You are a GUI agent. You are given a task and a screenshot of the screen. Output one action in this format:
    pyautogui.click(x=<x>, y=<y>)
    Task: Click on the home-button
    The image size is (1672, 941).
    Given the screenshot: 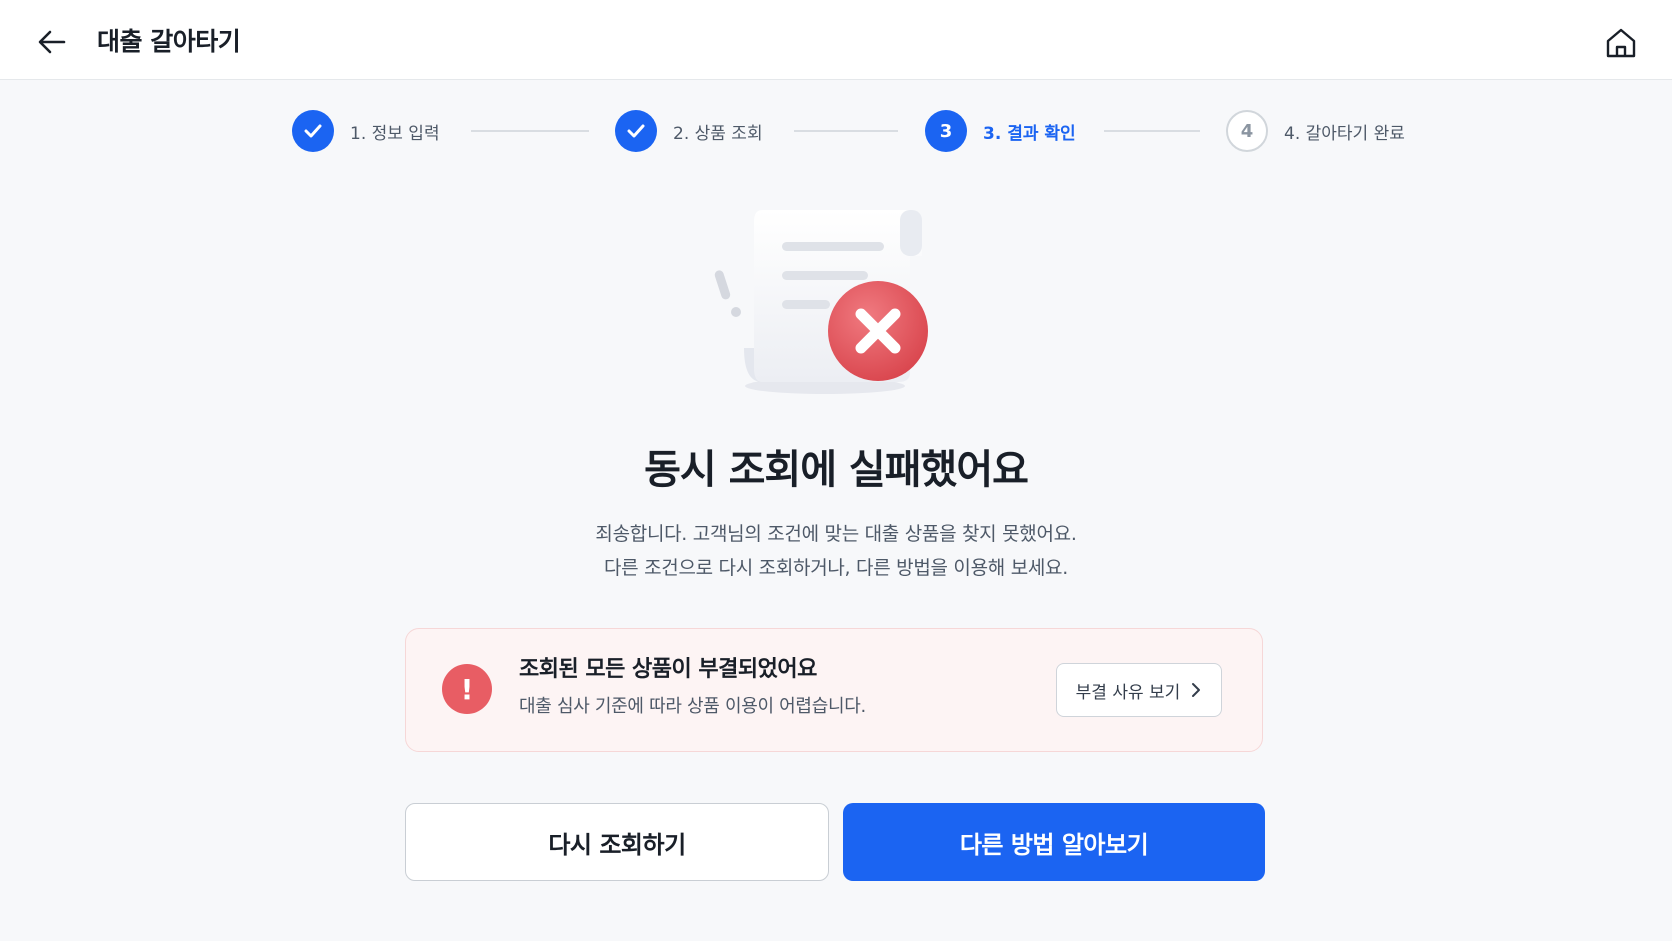 What is the action you would take?
    pyautogui.click(x=1621, y=43)
    